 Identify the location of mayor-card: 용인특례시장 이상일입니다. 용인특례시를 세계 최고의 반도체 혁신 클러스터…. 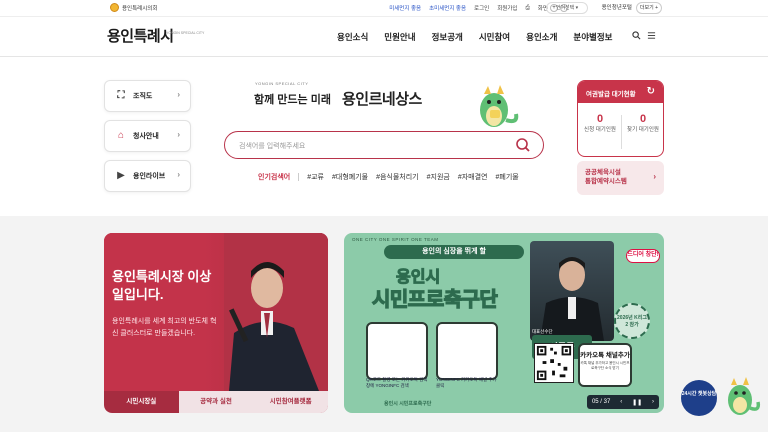
(216, 323).